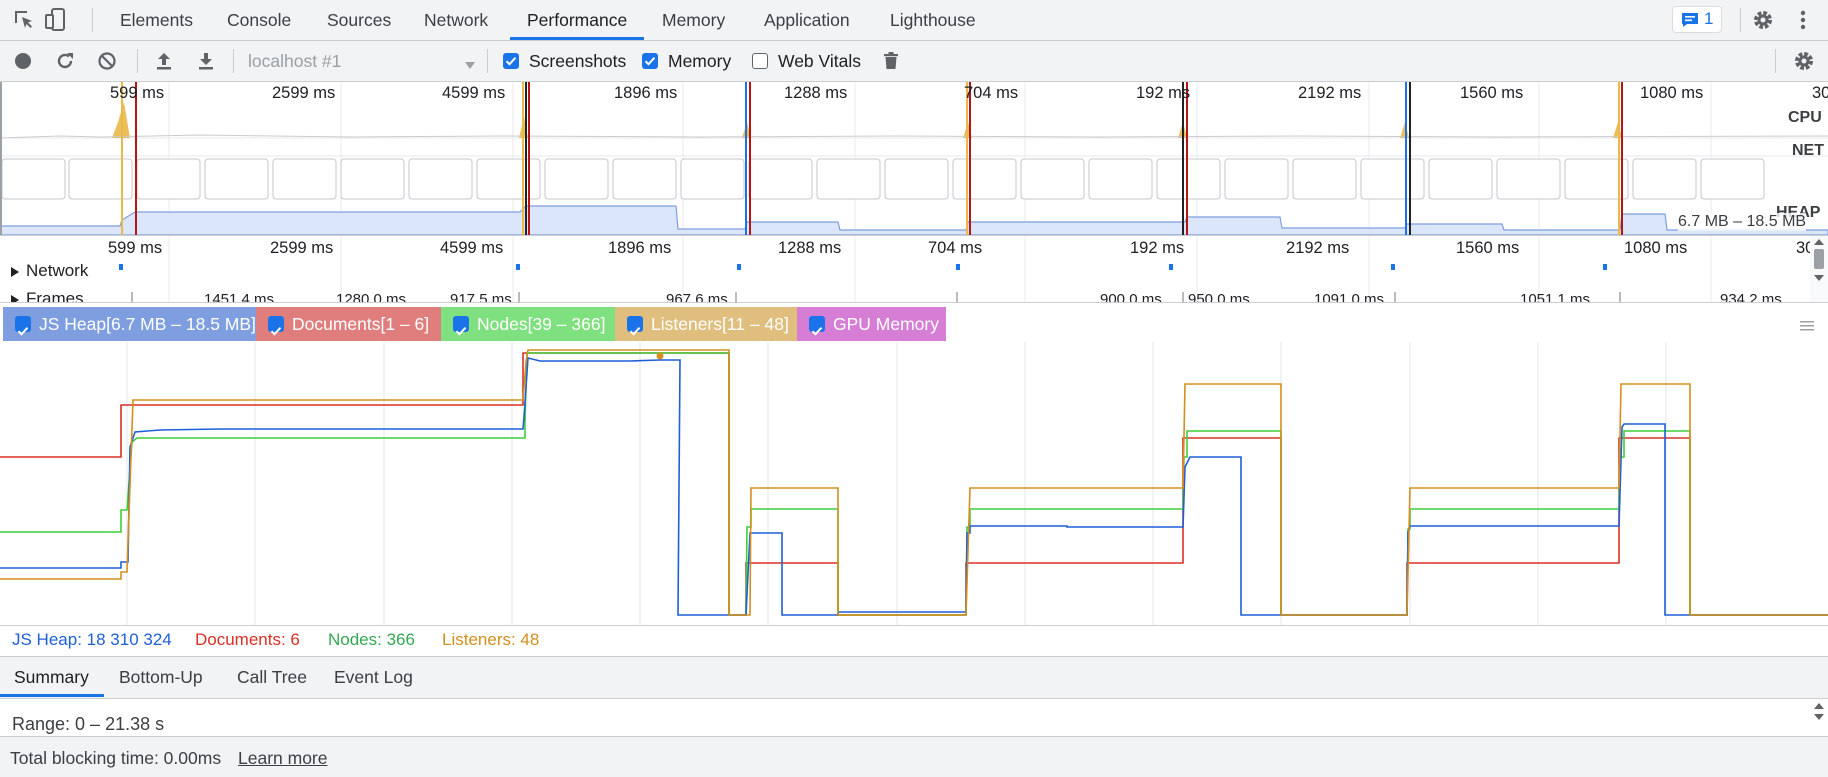  What do you see at coordinates (23, 61) in the screenshot?
I see `record-icon` at bounding box center [23, 61].